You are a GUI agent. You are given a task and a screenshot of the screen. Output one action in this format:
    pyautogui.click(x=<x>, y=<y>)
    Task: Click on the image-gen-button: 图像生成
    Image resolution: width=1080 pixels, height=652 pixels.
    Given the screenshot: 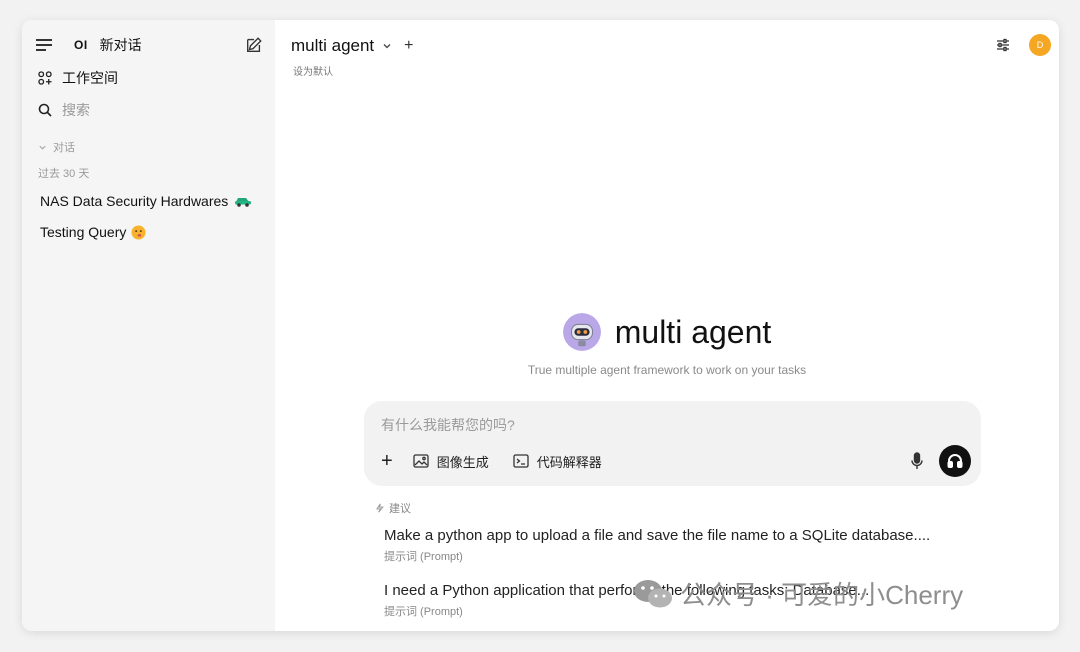 What is the action you would take?
    pyautogui.click(x=451, y=461)
    